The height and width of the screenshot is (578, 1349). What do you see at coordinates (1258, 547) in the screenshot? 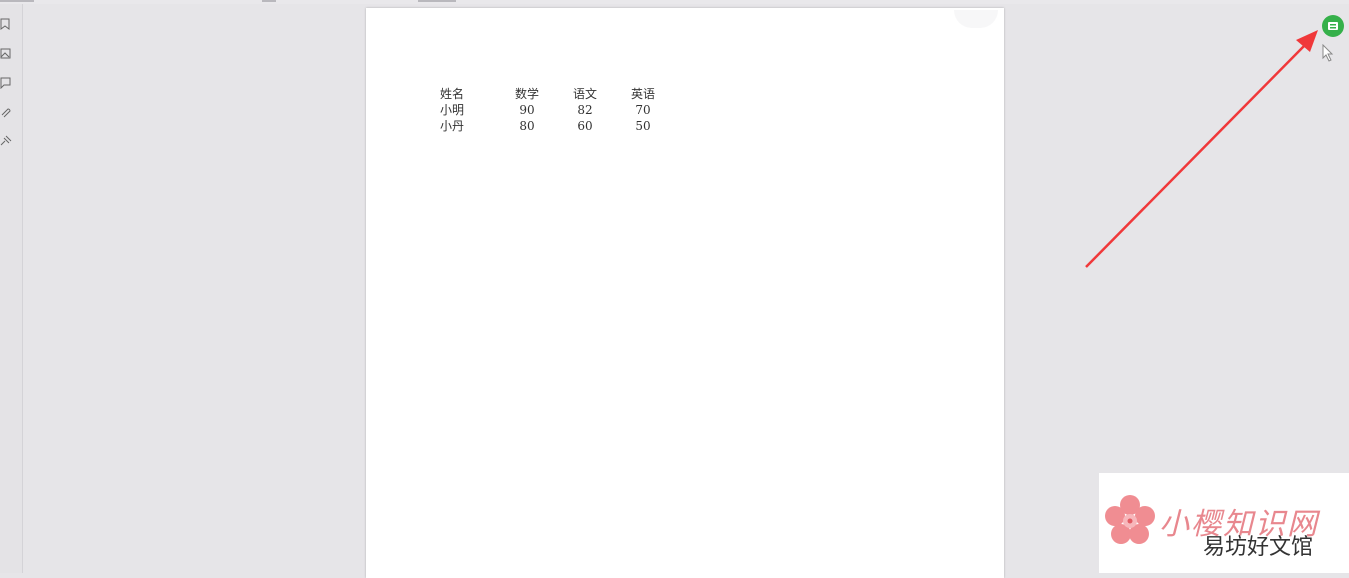
I see `watermark-subtitle: 易坊好文馆` at bounding box center [1258, 547].